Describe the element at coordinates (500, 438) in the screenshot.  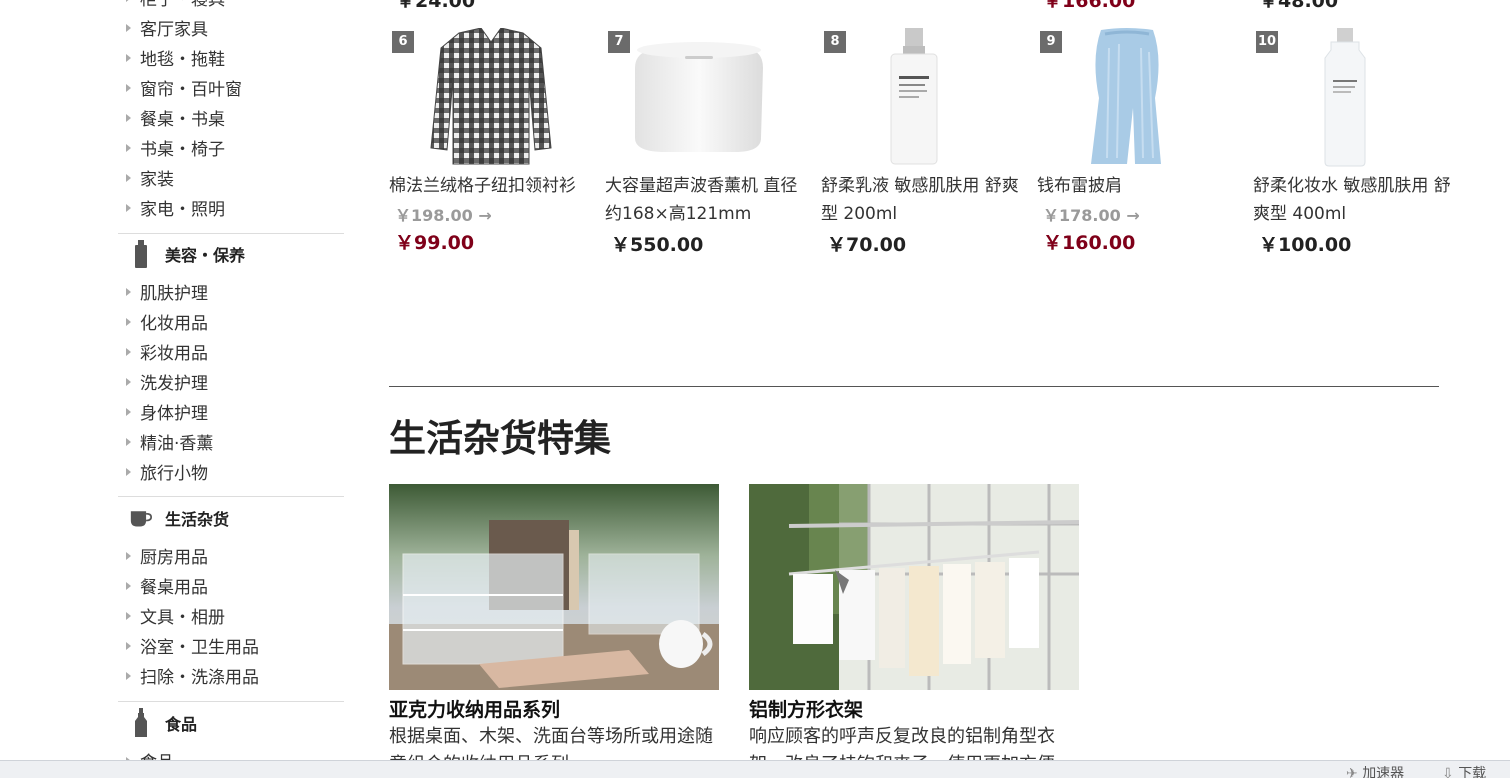
I see `section-title: 生活杂货特集` at that location.